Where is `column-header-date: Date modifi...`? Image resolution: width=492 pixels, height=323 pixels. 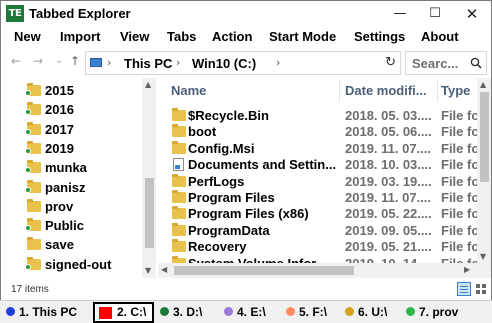
column-header-date: Date modifi... is located at coordinates (391, 91).